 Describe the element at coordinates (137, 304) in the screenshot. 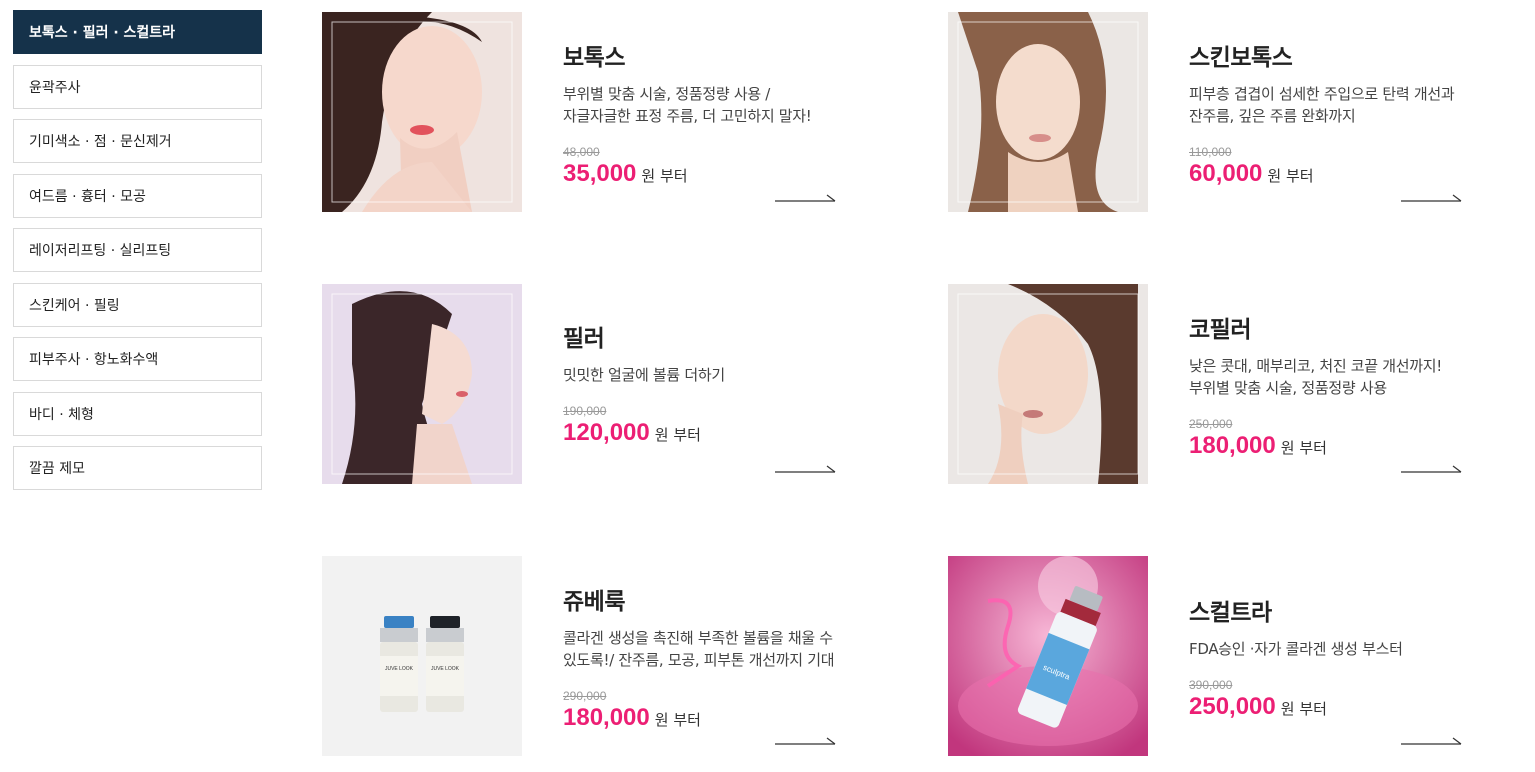

I see `sidebar-item-skincare-peeling: 스킨케어 · 필링` at that location.